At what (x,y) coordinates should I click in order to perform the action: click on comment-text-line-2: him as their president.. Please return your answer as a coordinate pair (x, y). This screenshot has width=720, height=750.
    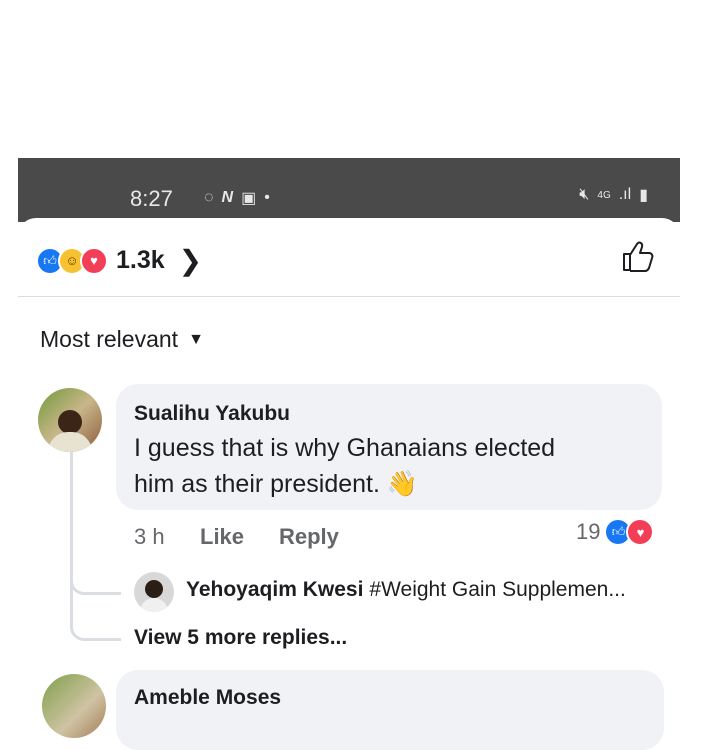
    Looking at the image, I should click on (257, 484).